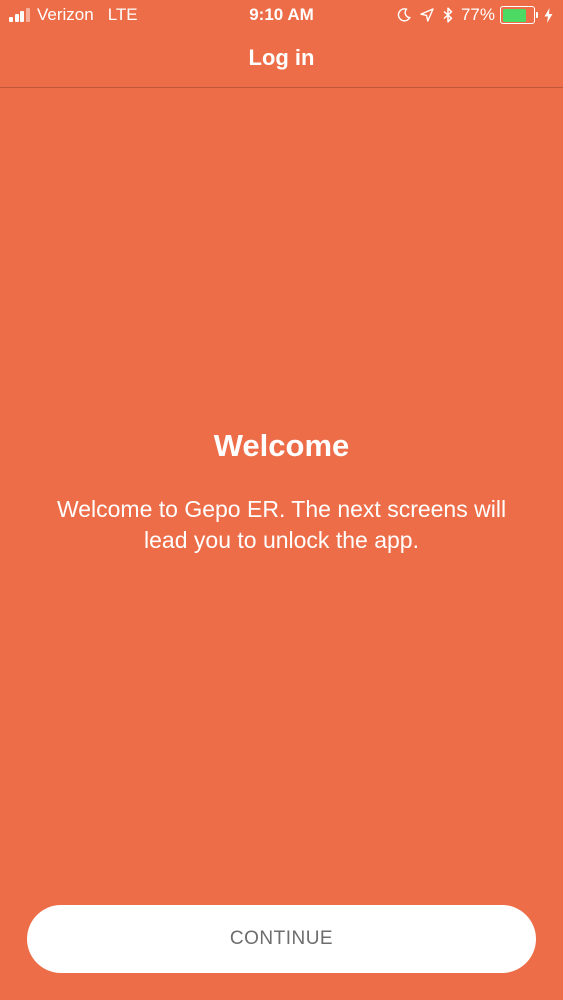 The image size is (563, 1000). Describe the element at coordinates (514, 15) in the screenshot. I see `battery-fill` at that location.